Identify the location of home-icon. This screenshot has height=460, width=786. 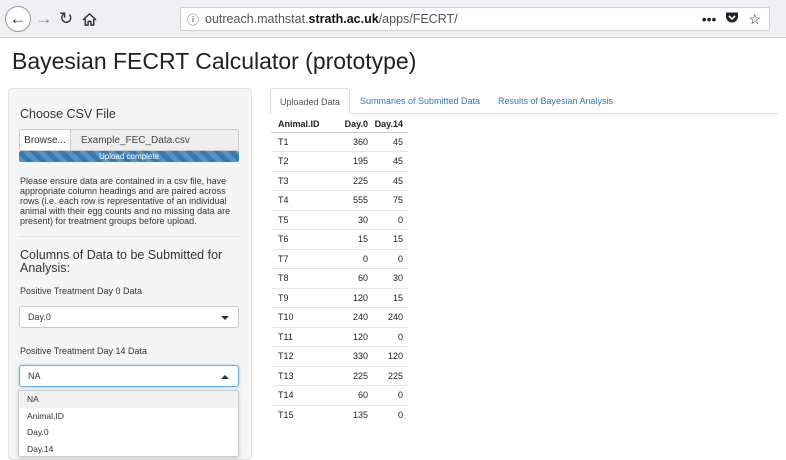
(89, 19).